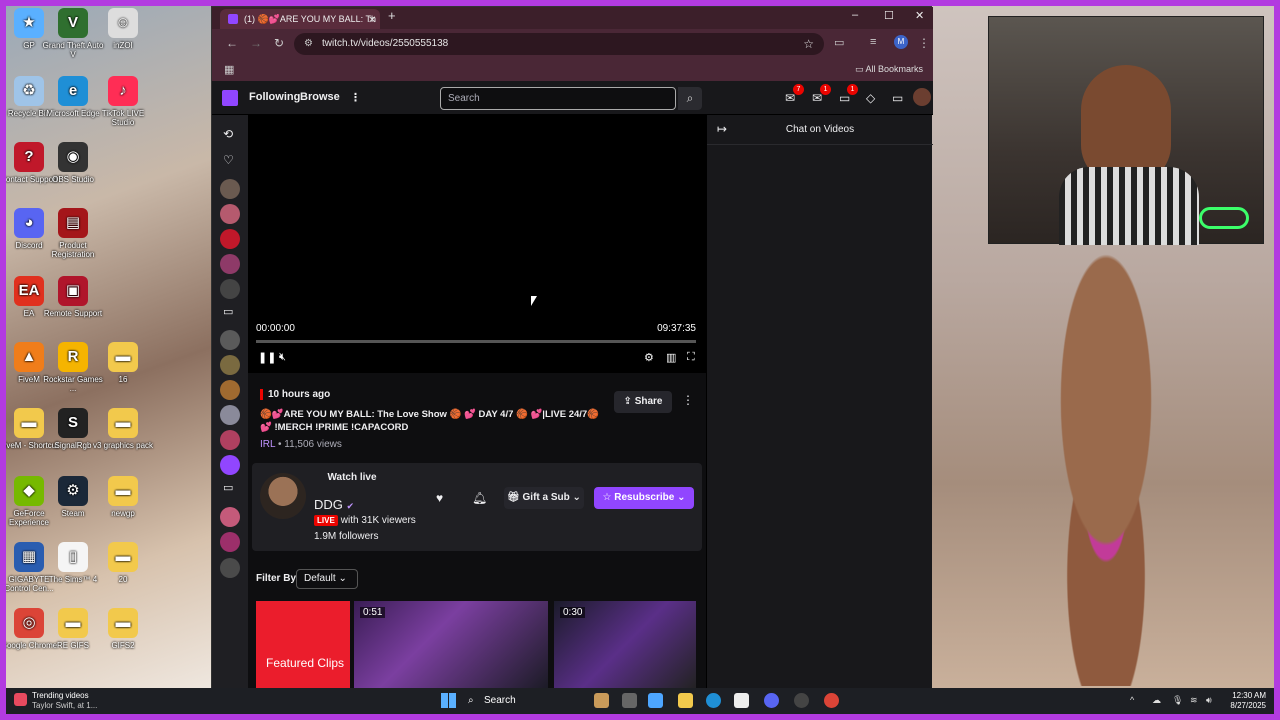 Image resolution: width=1280 pixels, height=720 pixels. What do you see at coordinates (808, 44) in the screenshot?
I see `bookmark-star-icon: ☆` at bounding box center [808, 44].